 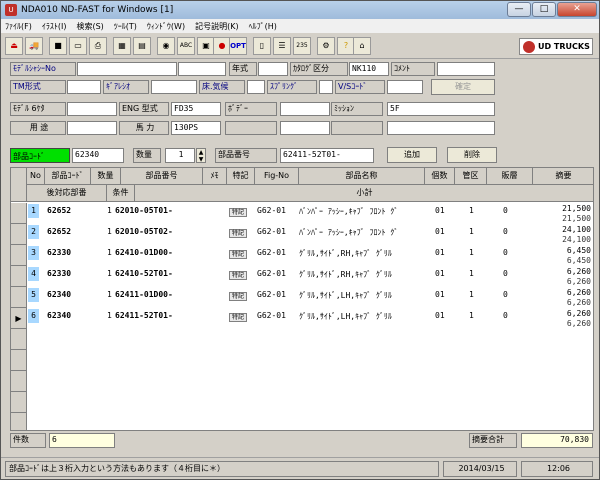 What do you see at coordinates (215, 176) in the screenshot?
I see `col-header-memo: ﾒﾓ` at bounding box center [215, 176].